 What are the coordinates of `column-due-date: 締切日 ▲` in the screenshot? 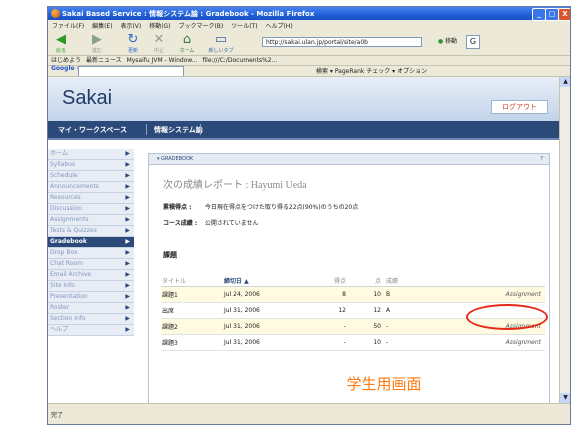 It's located at (264, 280).